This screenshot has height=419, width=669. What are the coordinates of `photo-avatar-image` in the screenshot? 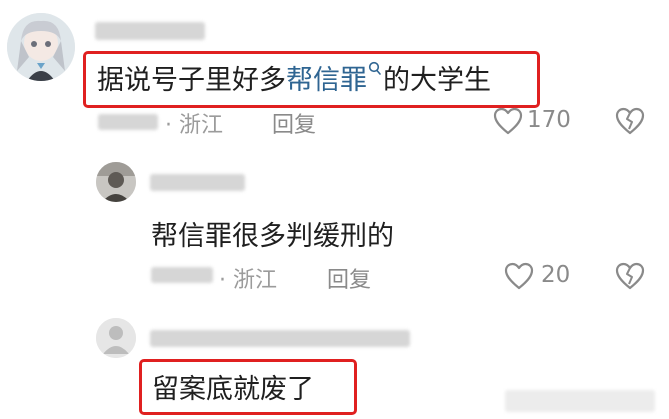 It's located at (116, 182).